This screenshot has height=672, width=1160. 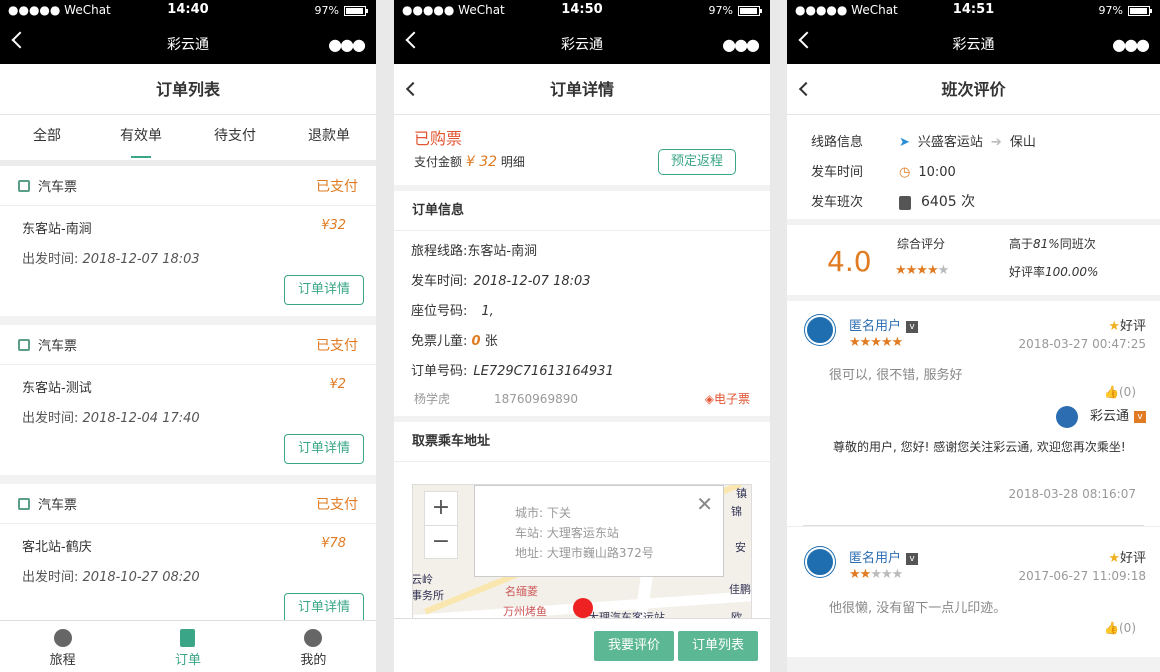 I want to click on higher-prefix: 高于, so click(x=1021, y=244).